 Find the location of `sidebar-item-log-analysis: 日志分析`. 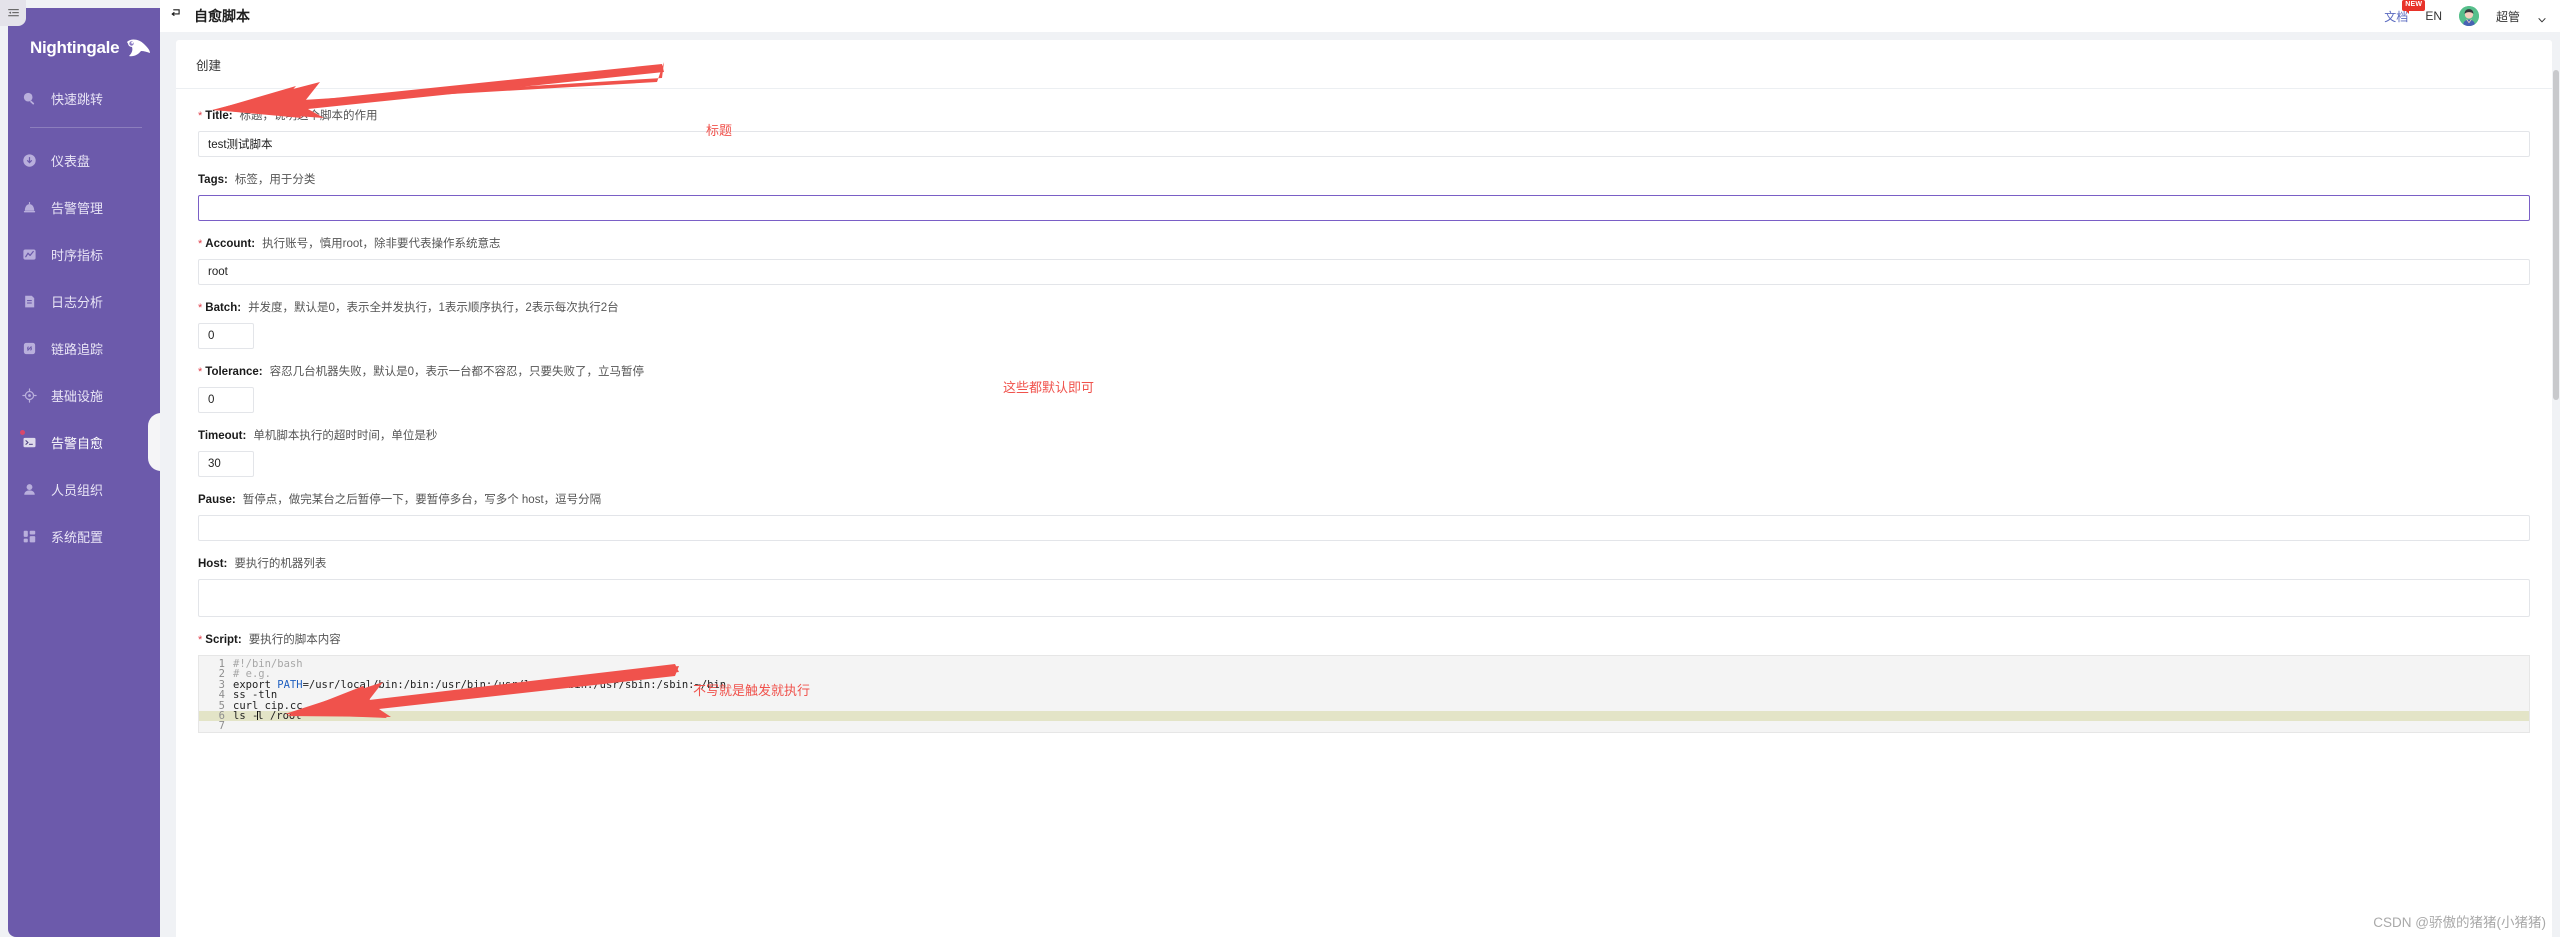

sidebar-item-log-analysis: 日志分析 is located at coordinates (84, 301).